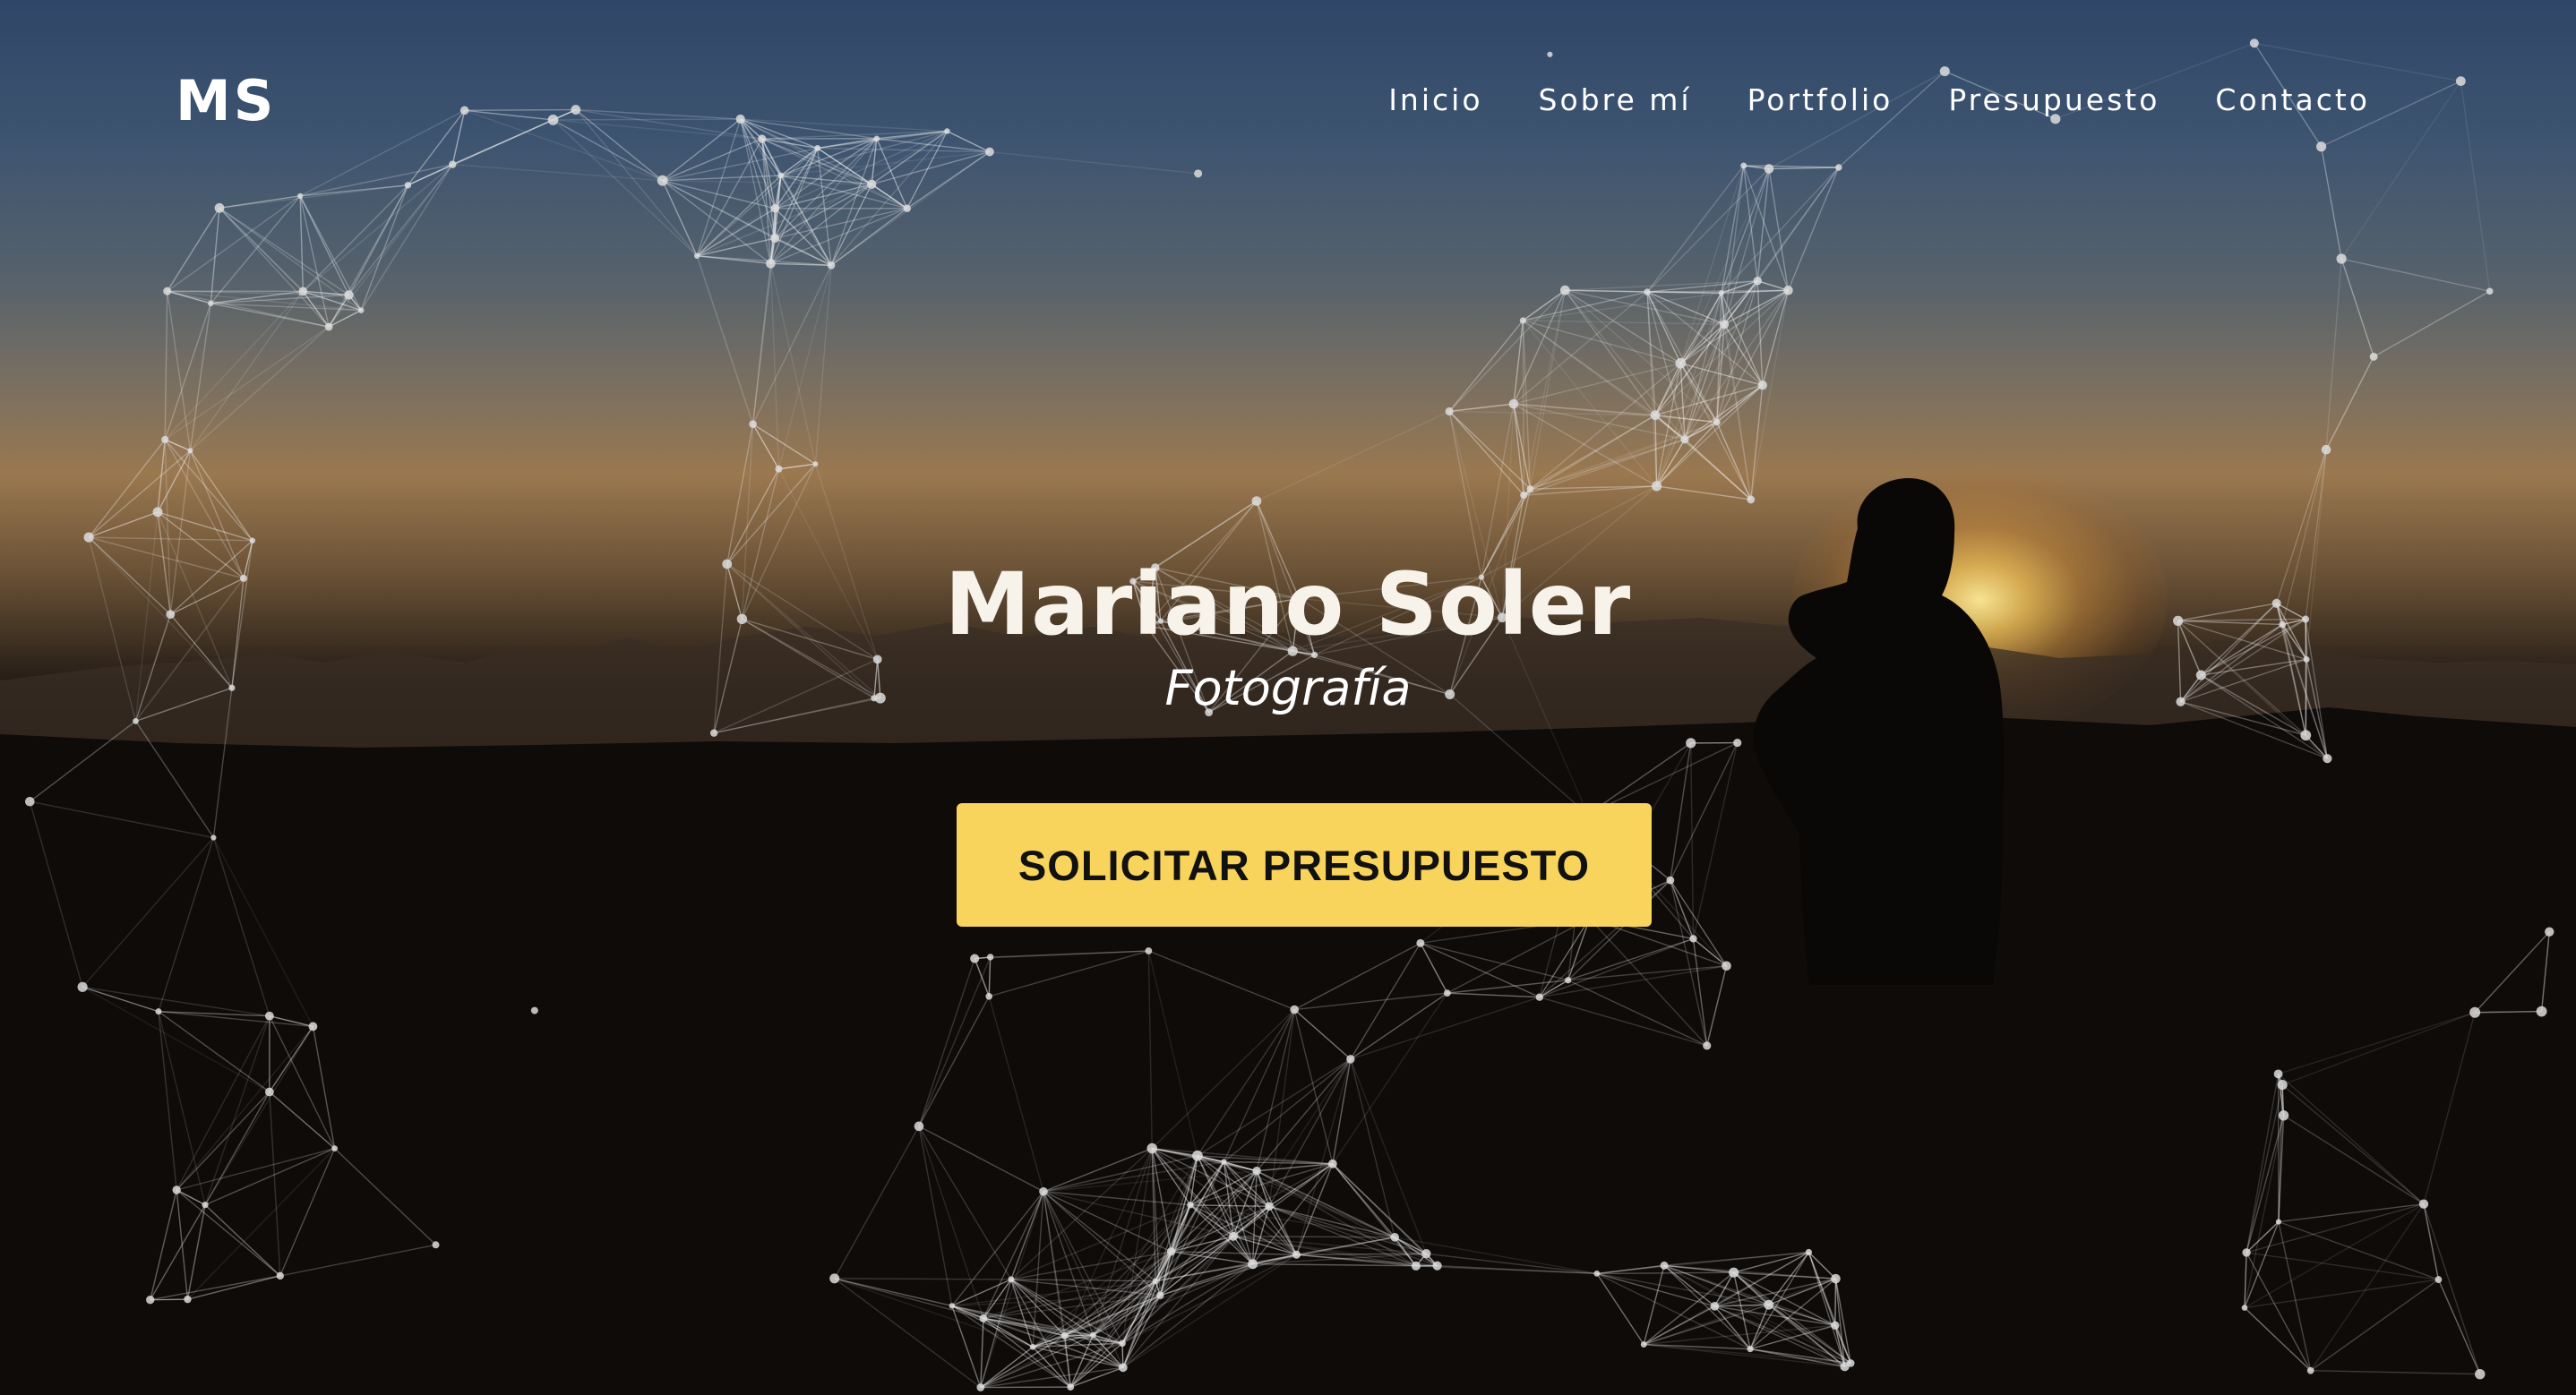 The image size is (2576, 1395). I want to click on nav-item-portfolio: Portfolio, so click(1820, 99).